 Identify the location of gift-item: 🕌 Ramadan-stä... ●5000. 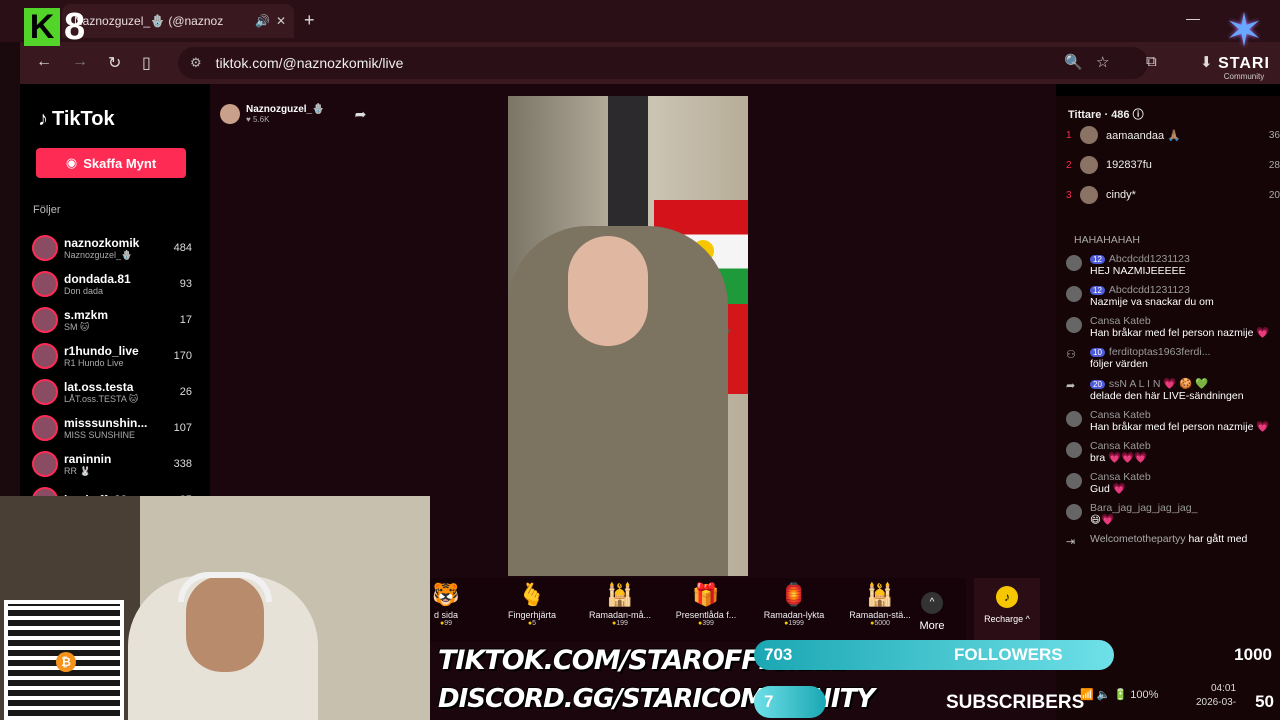
(880, 604).